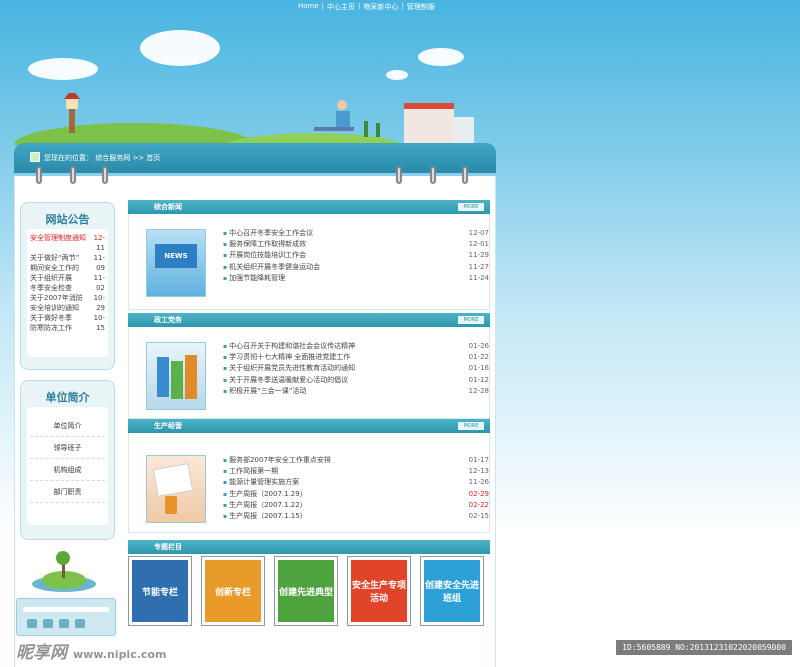 The image size is (800, 667). Describe the element at coordinates (80, 623) in the screenshot. I see `volume-icon` at that location.